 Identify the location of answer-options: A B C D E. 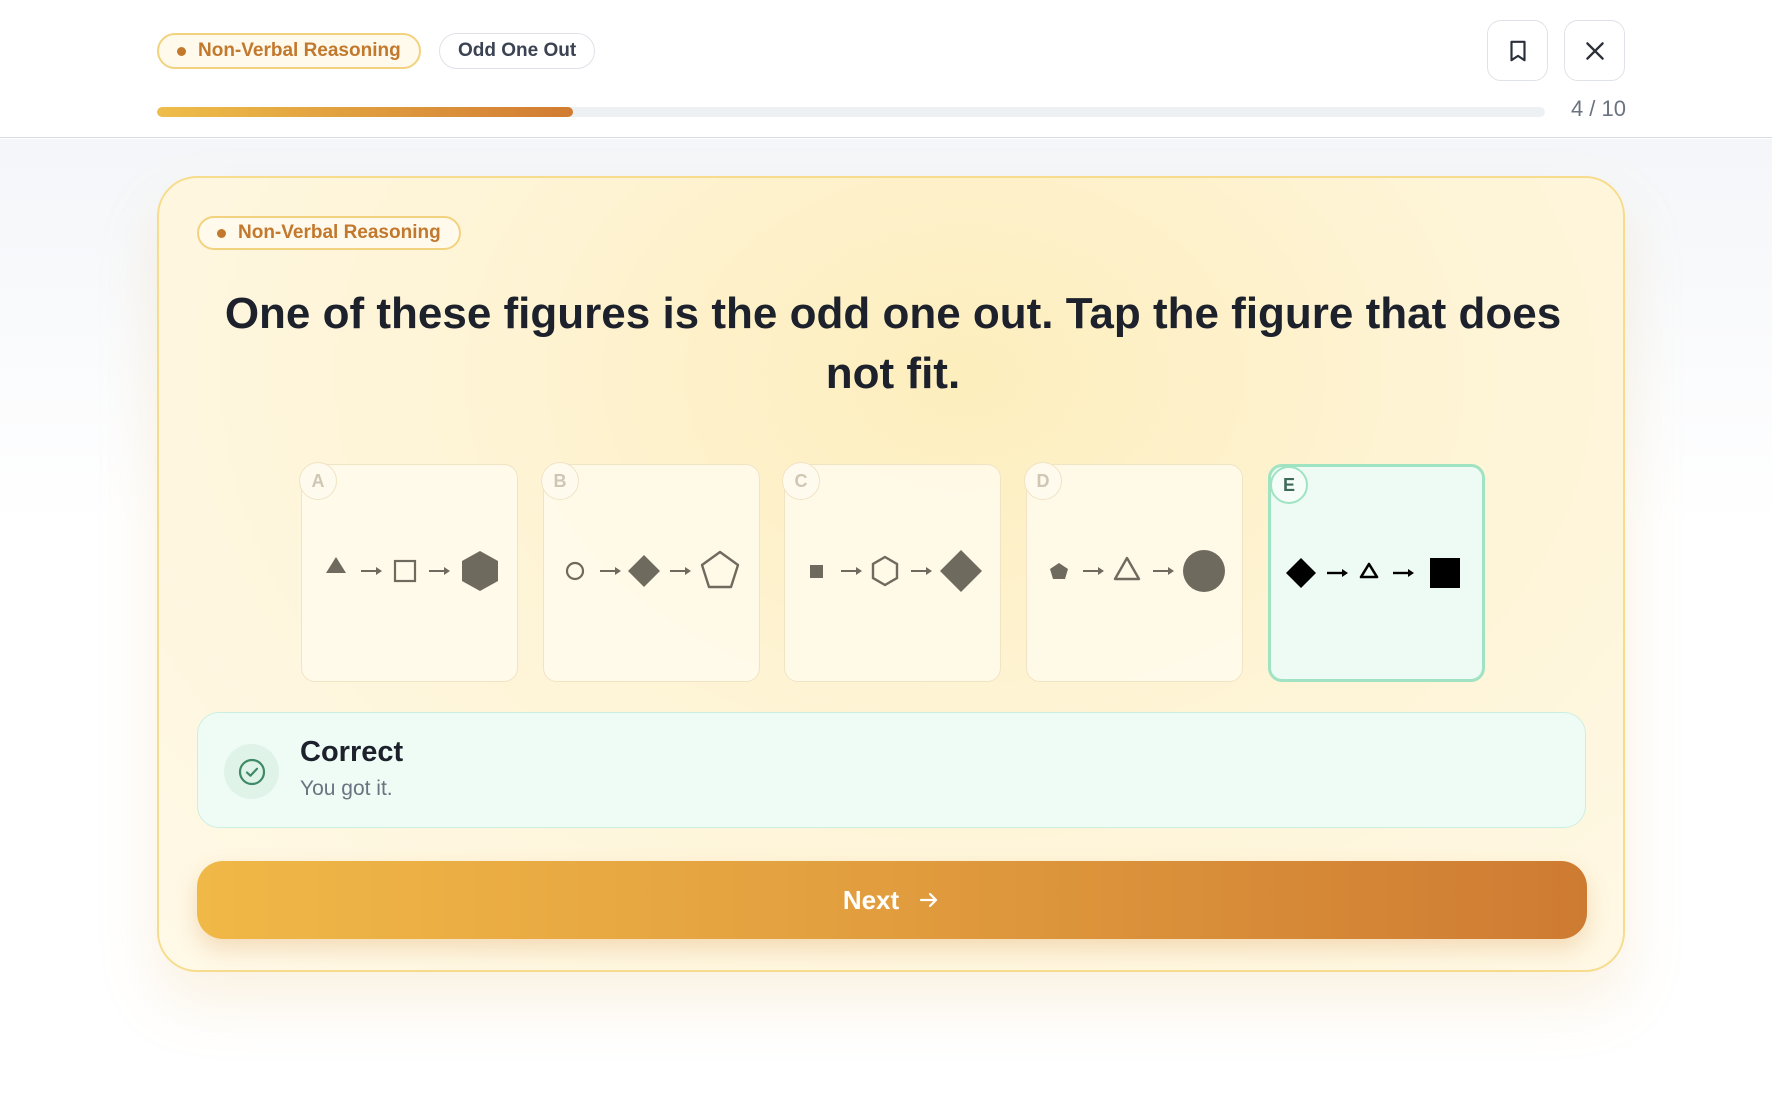
(892, 572).